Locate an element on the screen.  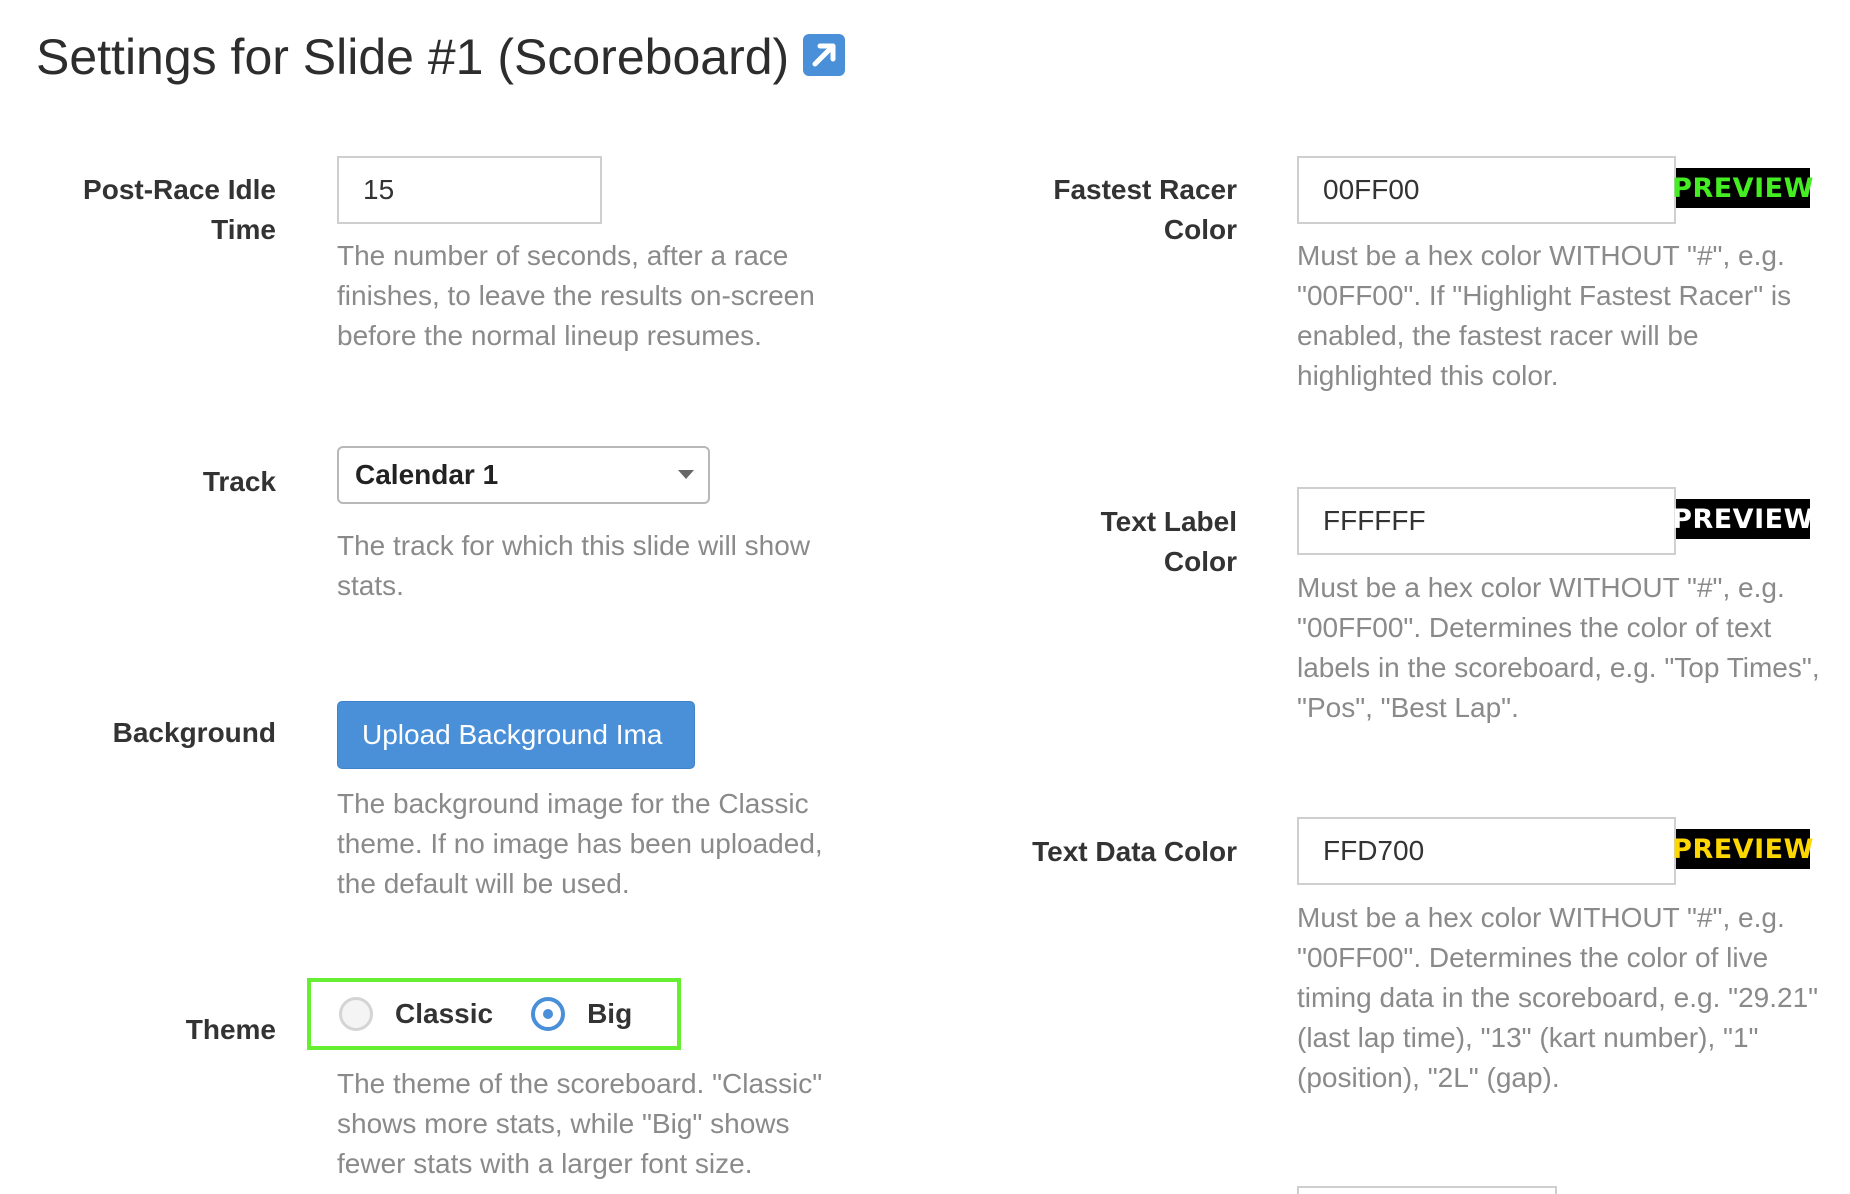
theme-label: Theme is located at coordinates (230, 1029).